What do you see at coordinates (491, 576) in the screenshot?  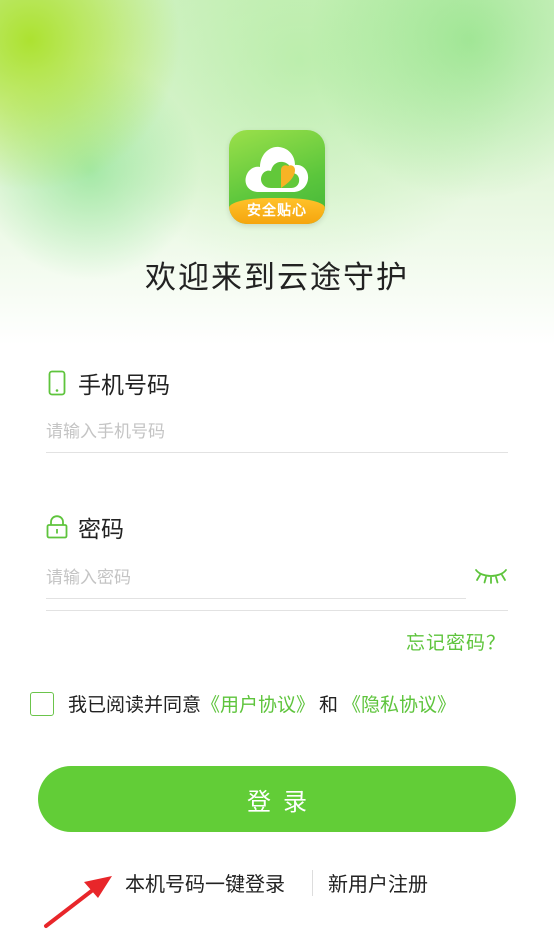 I see `eye-closed-icon` at bounding box center [491, 576].